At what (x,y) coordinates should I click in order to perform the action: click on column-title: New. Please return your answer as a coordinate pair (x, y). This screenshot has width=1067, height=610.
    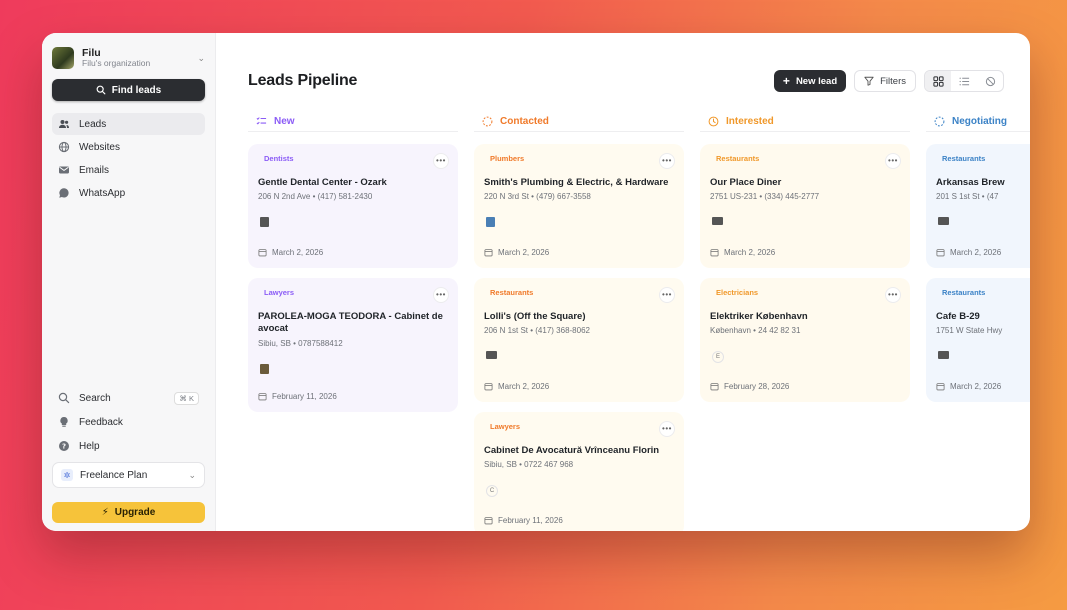
    Looking at the image, I should click on (284, 121).